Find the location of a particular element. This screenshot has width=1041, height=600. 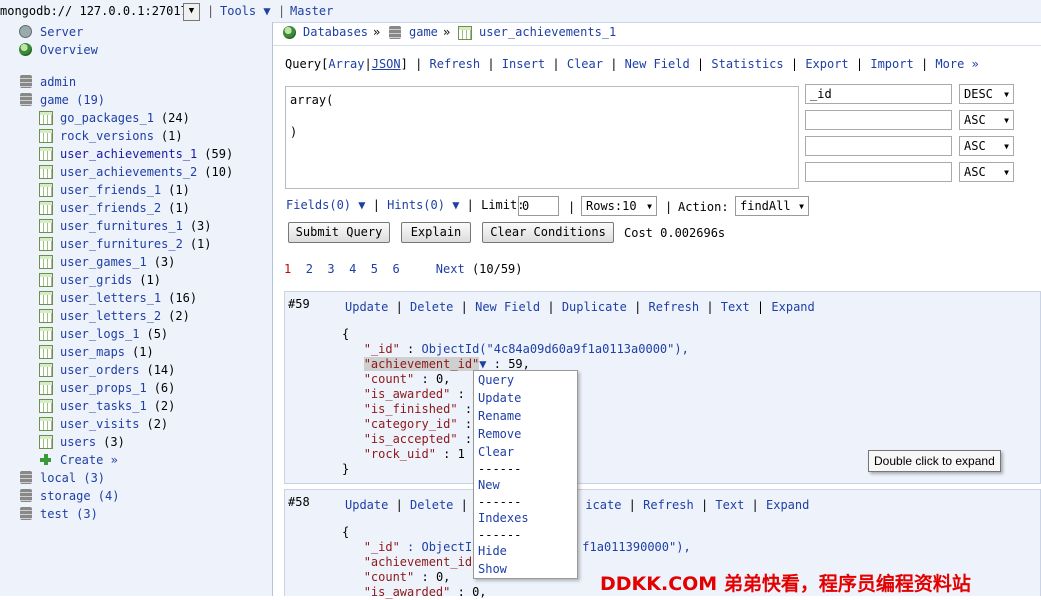

sort-order-4: ASC ▼ is located at coordinates (986, 172).